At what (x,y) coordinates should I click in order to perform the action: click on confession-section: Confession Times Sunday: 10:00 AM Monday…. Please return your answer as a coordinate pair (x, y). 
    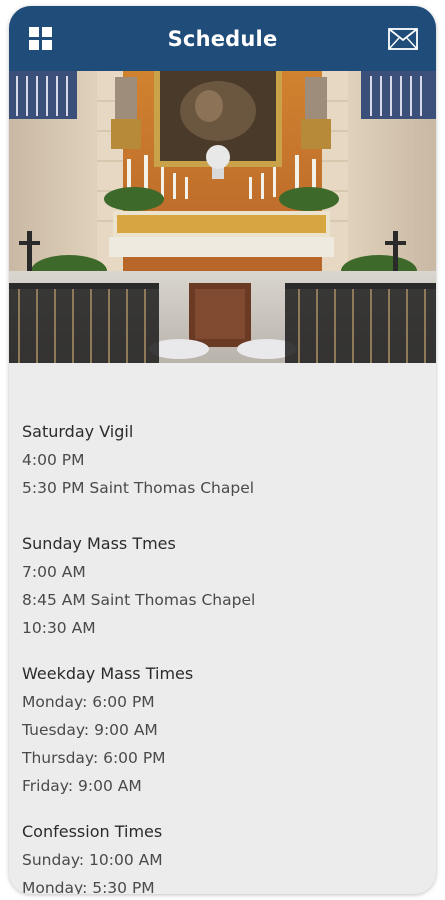
    Looking at the image, I should click on (222, 856).